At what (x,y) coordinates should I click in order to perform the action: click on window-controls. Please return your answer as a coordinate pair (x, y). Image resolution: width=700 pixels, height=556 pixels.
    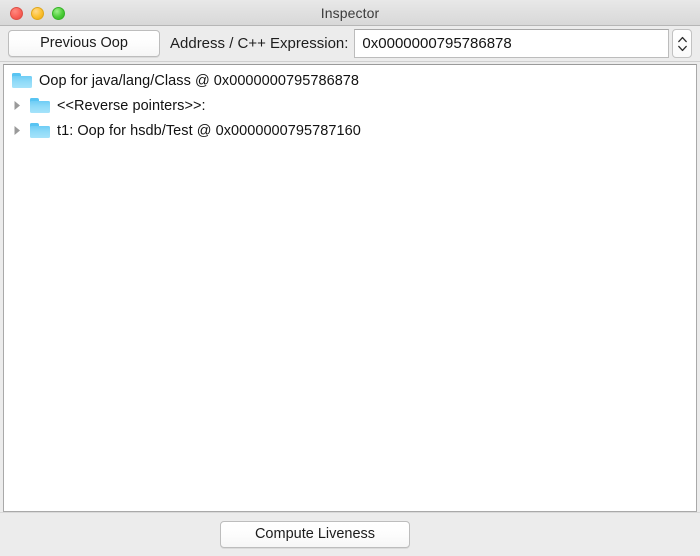
    Looking at the image, I should click on (37, 13).